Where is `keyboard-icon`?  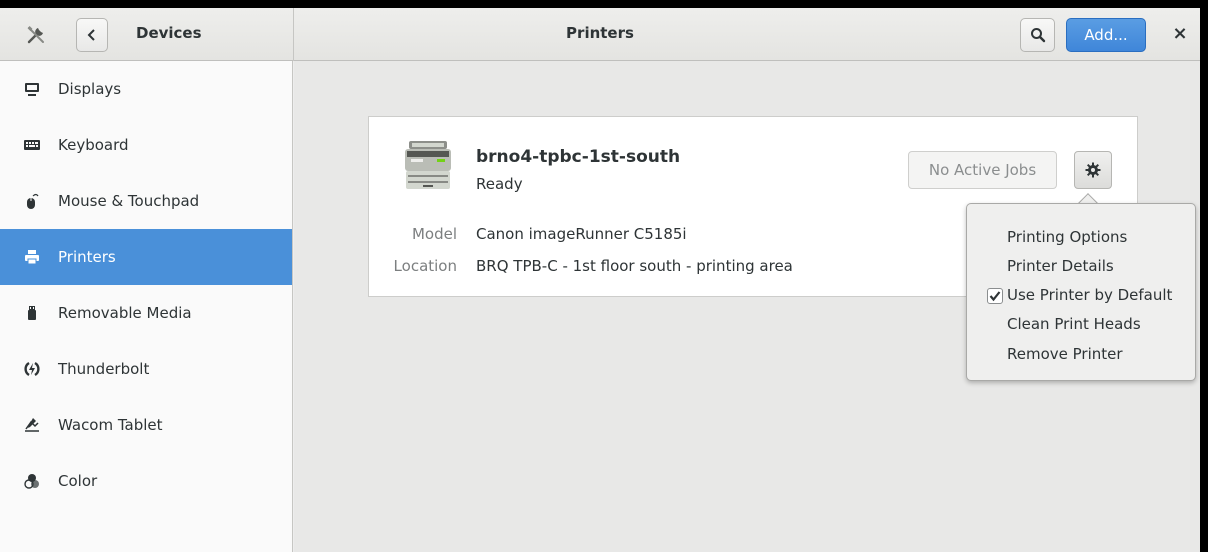 keyboard-icon is located at coordinates (32, 145).